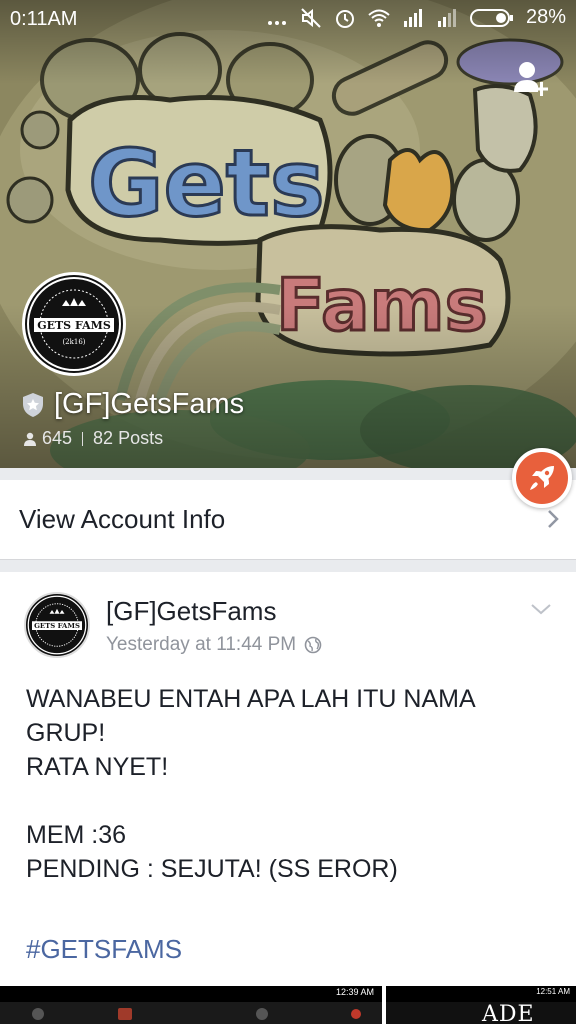 The width and height of the screenshot is (576, 1024). Describe the element at coordinates (76, 835) in the screenshot. I see `post-line: MEM :36` at that location.